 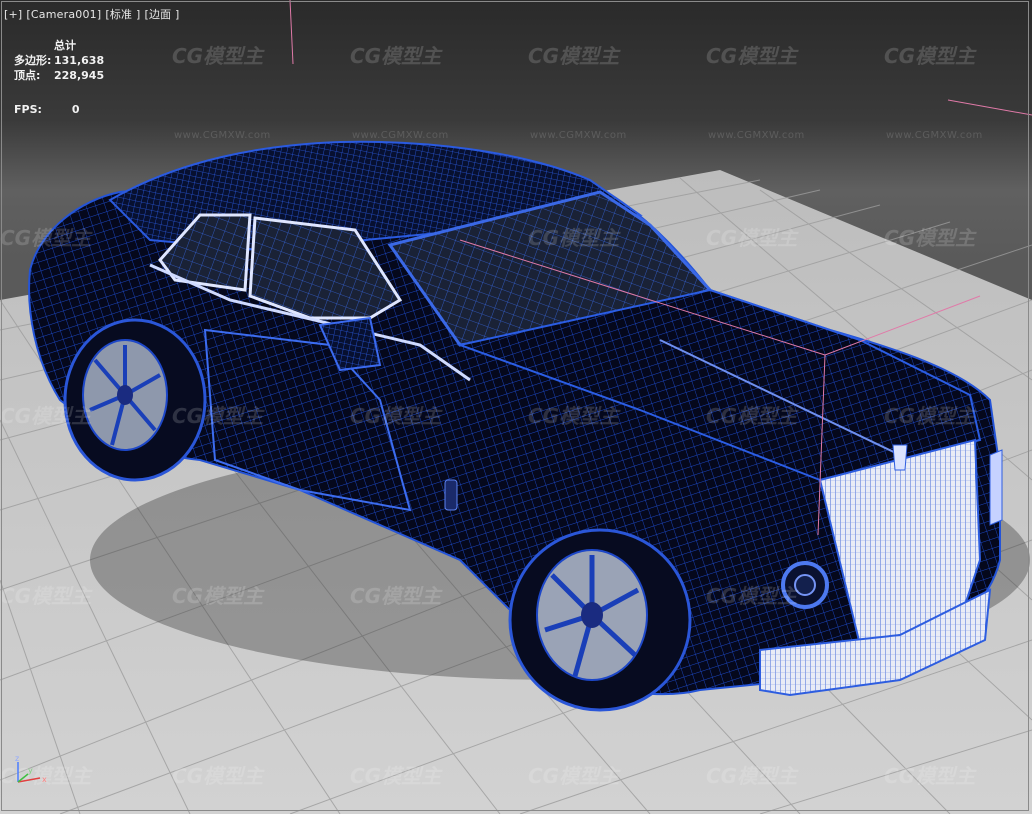 I want to click on axis-x-label: x, so click(x=44, y=779).